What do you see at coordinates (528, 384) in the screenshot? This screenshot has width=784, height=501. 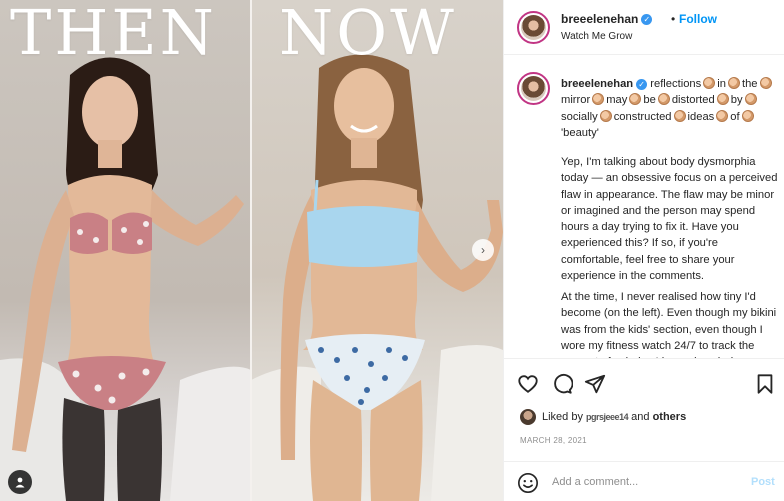 I see `heart-icon` at bounding box center [528, 384].